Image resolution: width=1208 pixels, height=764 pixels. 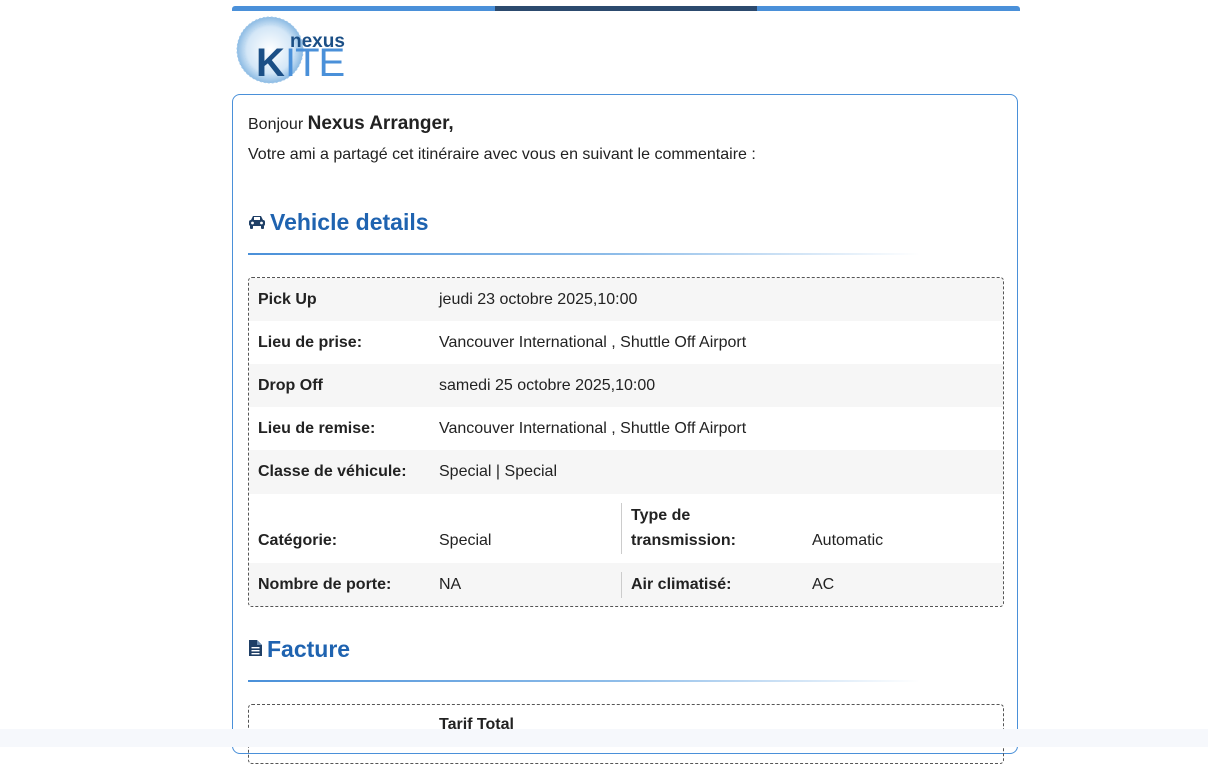 What do you see at coordinates (298, 540) in the screenshot?
I see `category-label: Catégorie:` at bounding box center [298, 540].